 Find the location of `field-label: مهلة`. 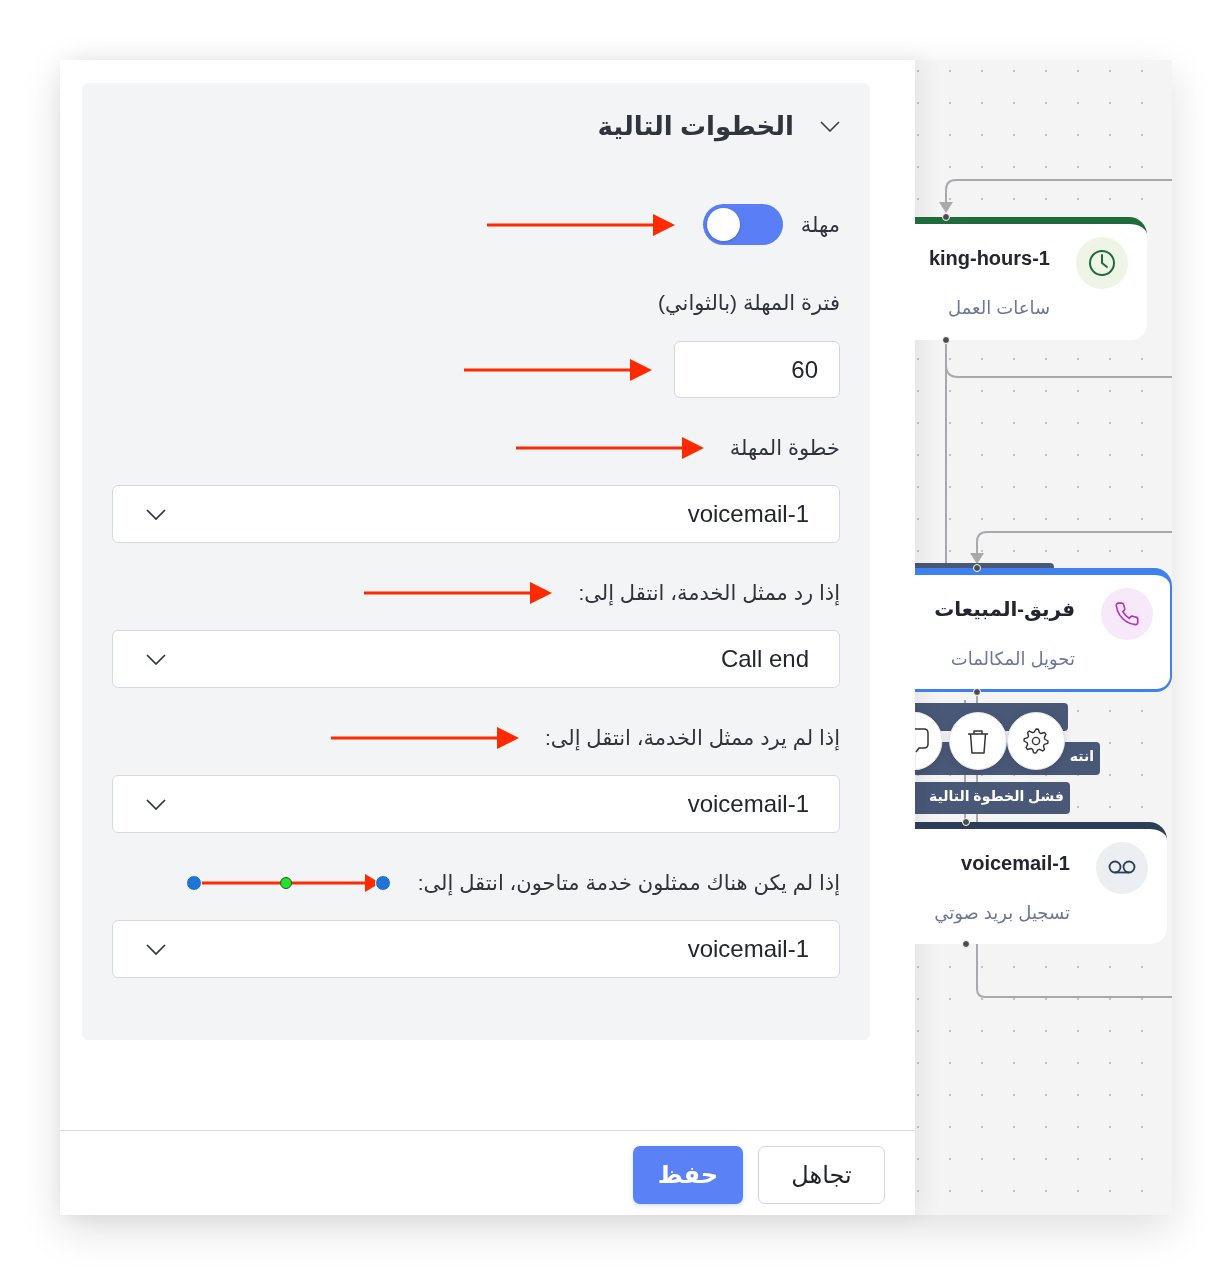

field-label: مهلة is located at coordinates (820, 225).